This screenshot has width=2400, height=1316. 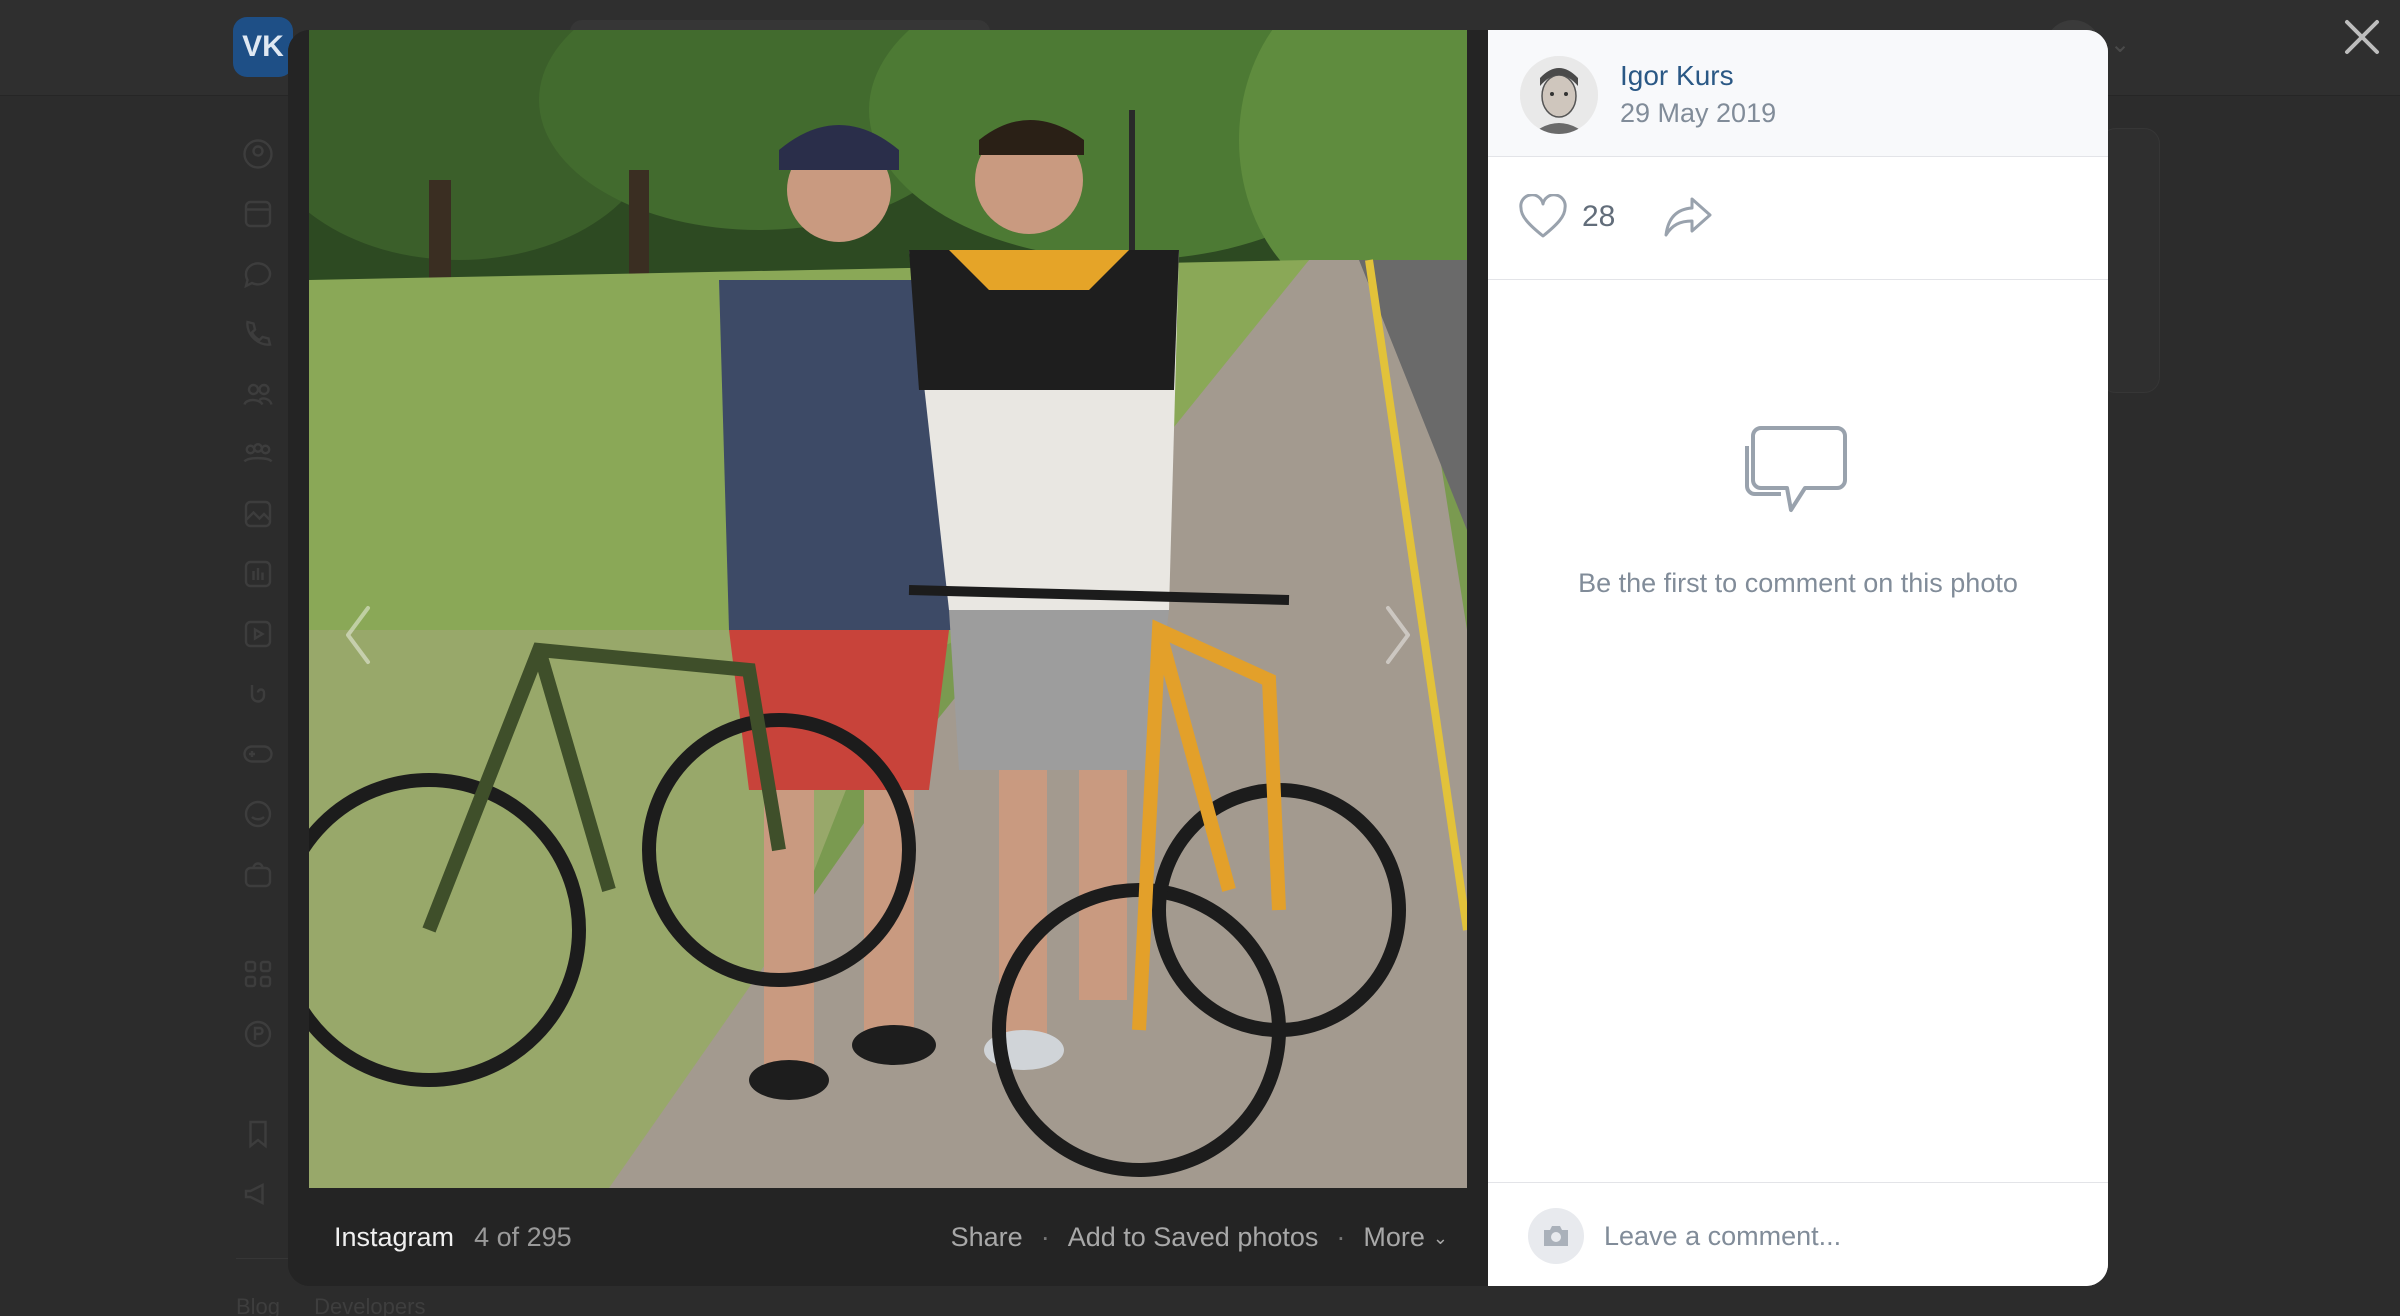 What do you see at coordinates (1599, 216) in the screenshot?
I see `like-count: 28` at bounding box center [1599, 216].